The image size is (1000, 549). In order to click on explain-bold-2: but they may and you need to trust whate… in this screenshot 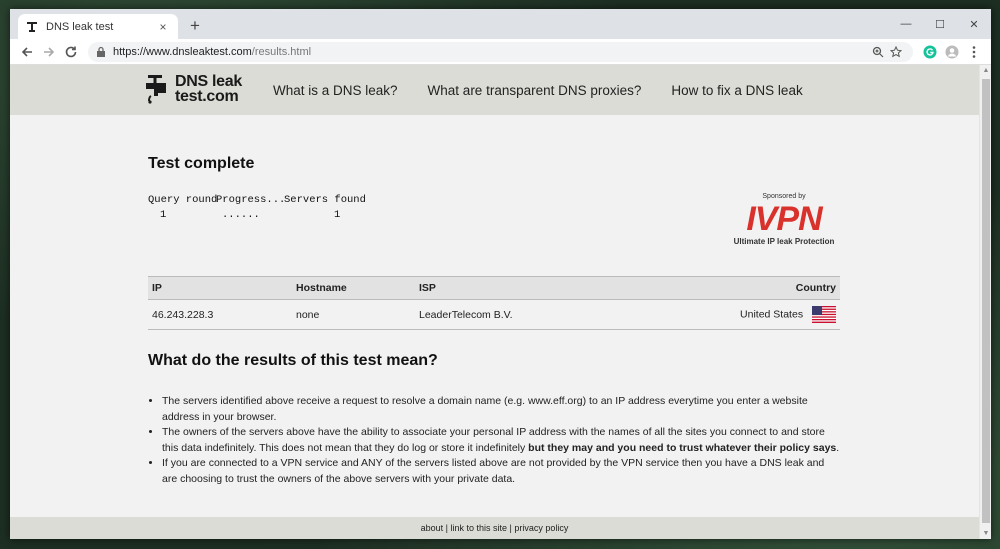, I will do `click(682, 447)`.